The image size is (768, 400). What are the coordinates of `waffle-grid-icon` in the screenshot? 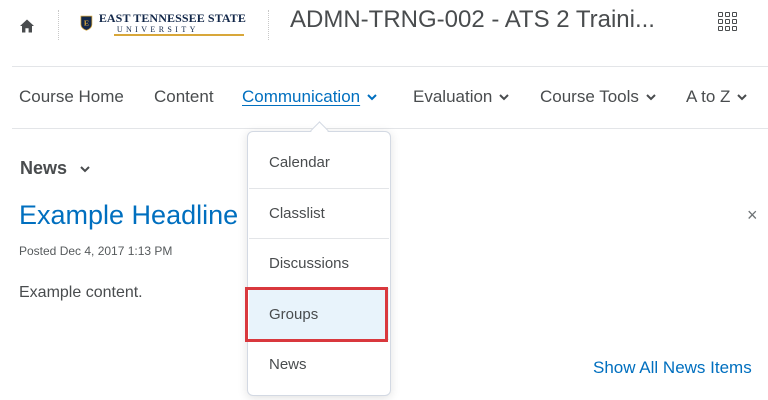 It's located at (729, 23).